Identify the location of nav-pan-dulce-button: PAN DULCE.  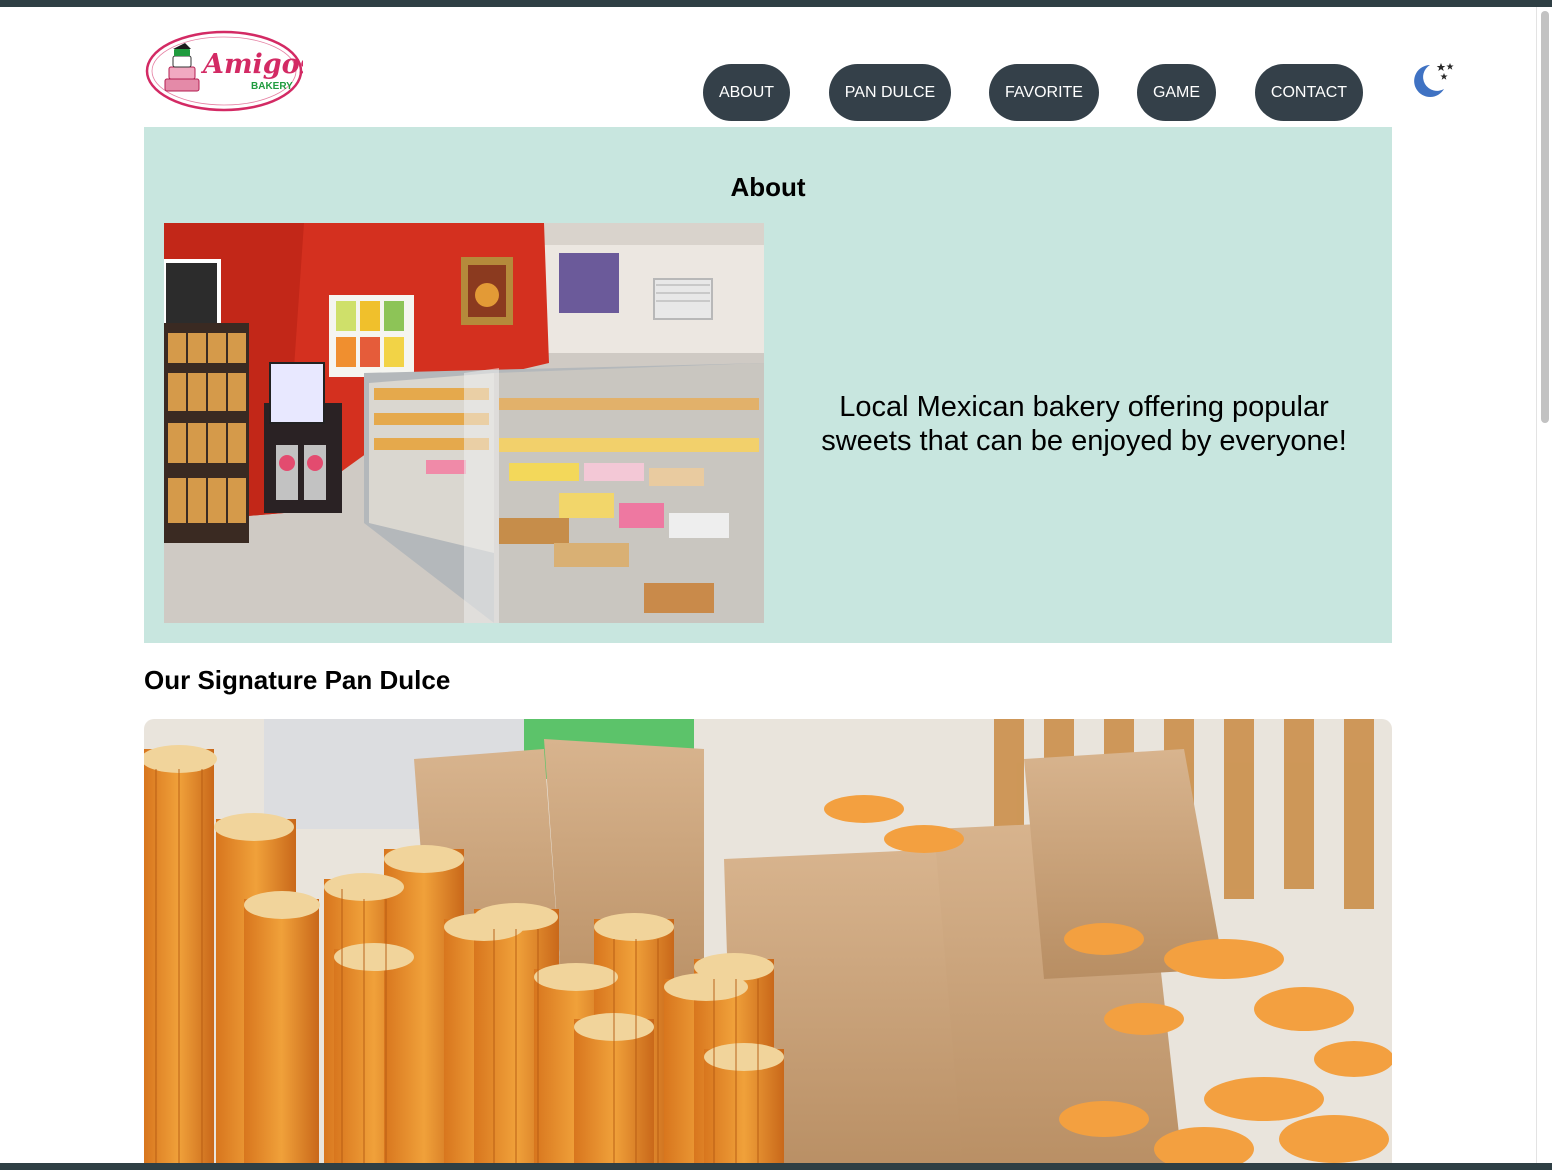
(890, 92).